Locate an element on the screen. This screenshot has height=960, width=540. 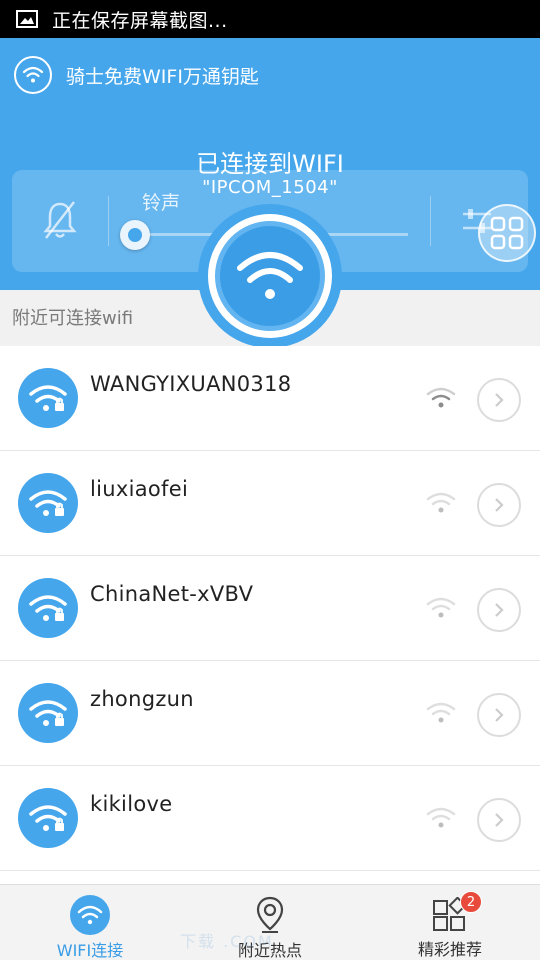
nav-tab-wifi-connect: WIFI连接 is located at coordinates (90, 922).